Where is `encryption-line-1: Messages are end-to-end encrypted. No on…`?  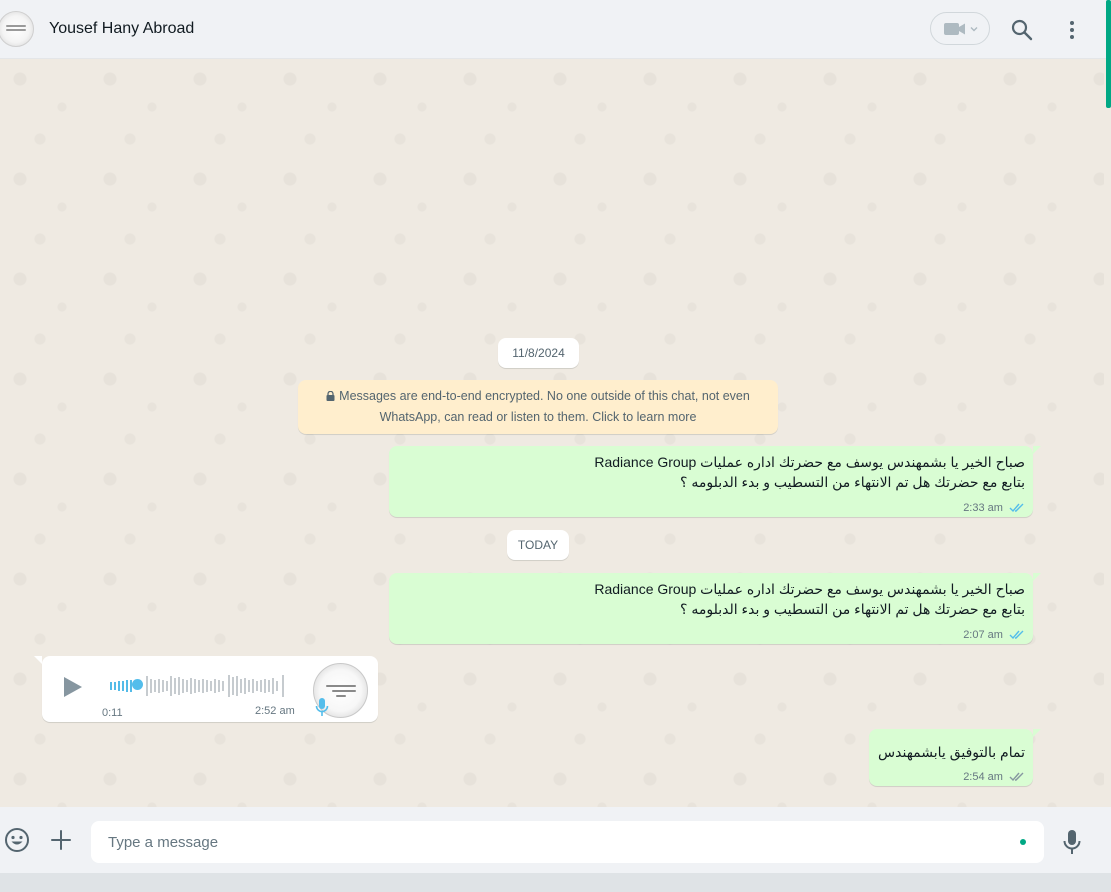
encryption-line-1: Messages are end-to-end encrypted. No on… is located at coordinates (538, 396).